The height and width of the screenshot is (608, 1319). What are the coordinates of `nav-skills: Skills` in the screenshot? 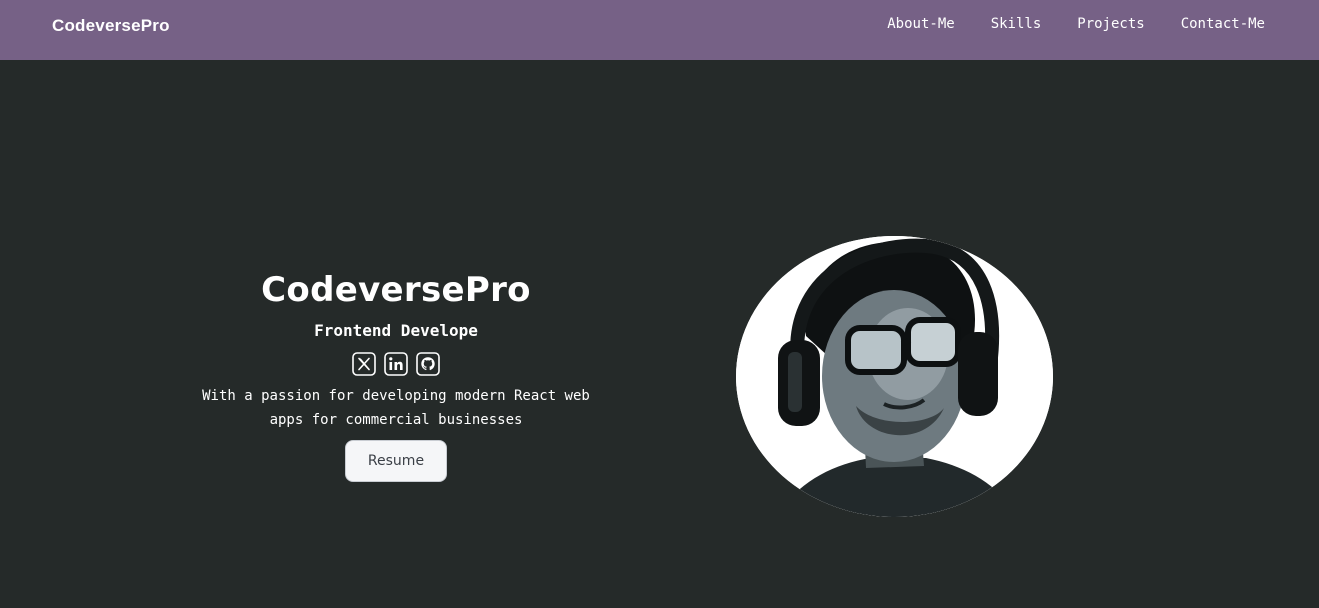 It's located at (1016, 24).